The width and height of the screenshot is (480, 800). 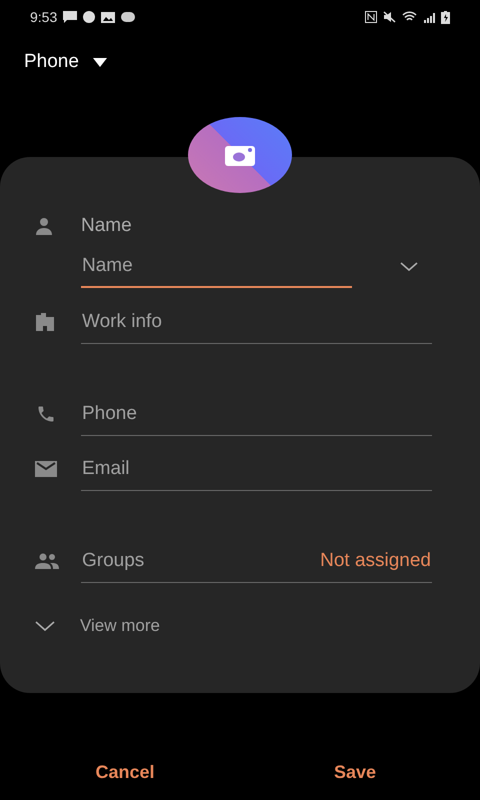 What do you see at coordinates (44, 17) in the screenshot?
I see `status-time: 9:53` at bounding box center [44, 17].